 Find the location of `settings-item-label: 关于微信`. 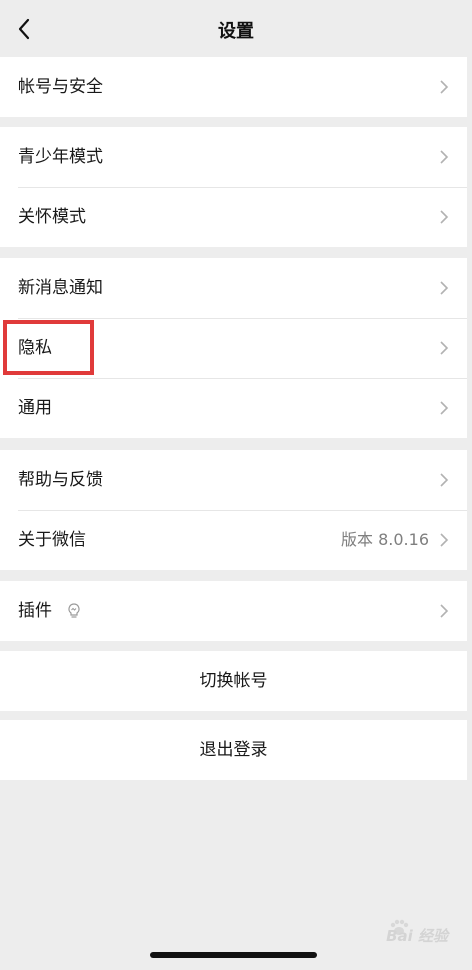

settings-item-label: 关于微信 is located at coordinates (52, 540).